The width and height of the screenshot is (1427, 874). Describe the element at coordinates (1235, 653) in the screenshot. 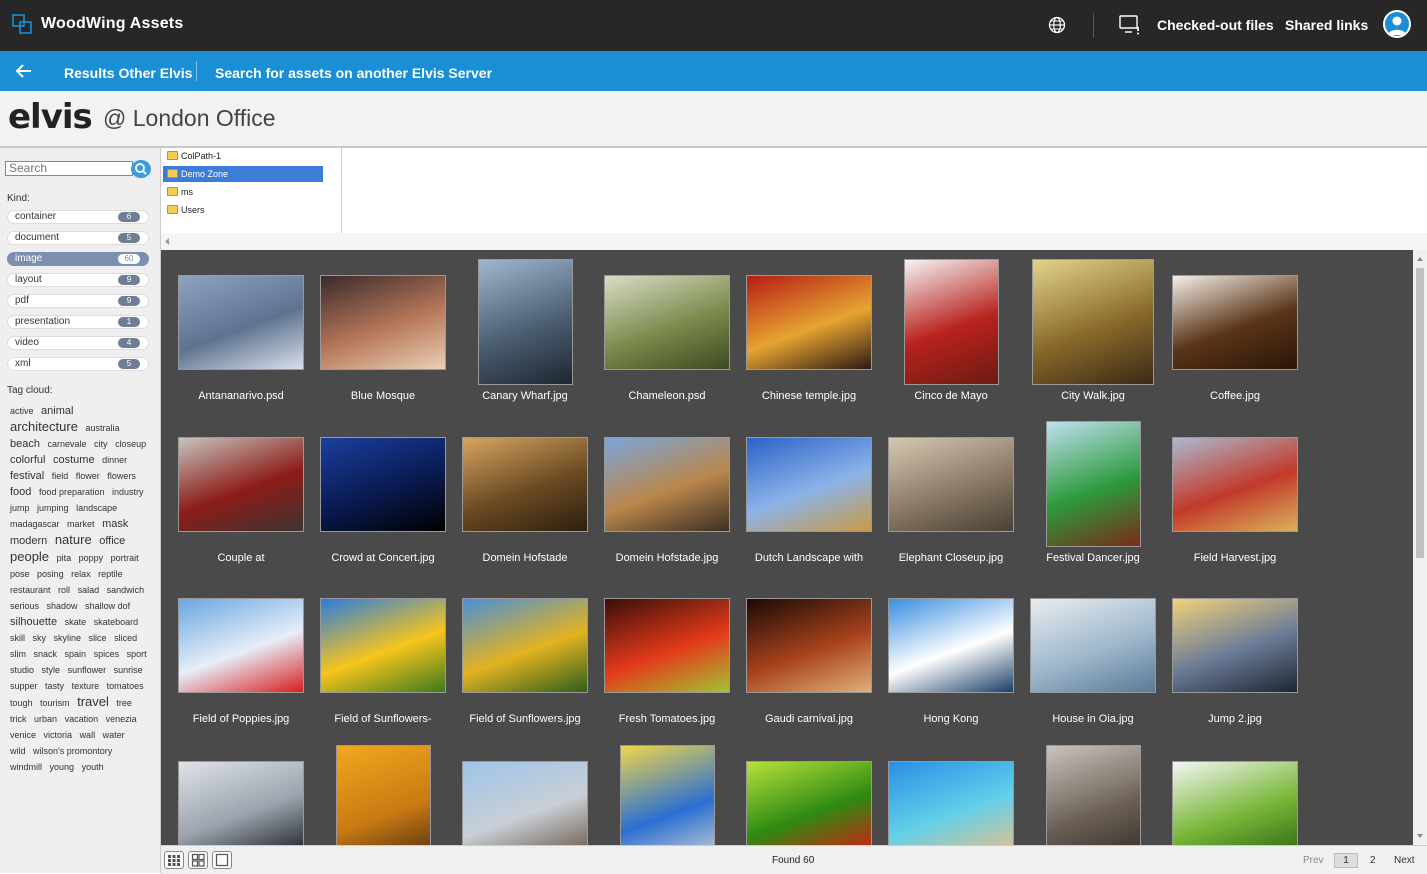

I see `asset-tile: Jump 2.jpg` at that location.